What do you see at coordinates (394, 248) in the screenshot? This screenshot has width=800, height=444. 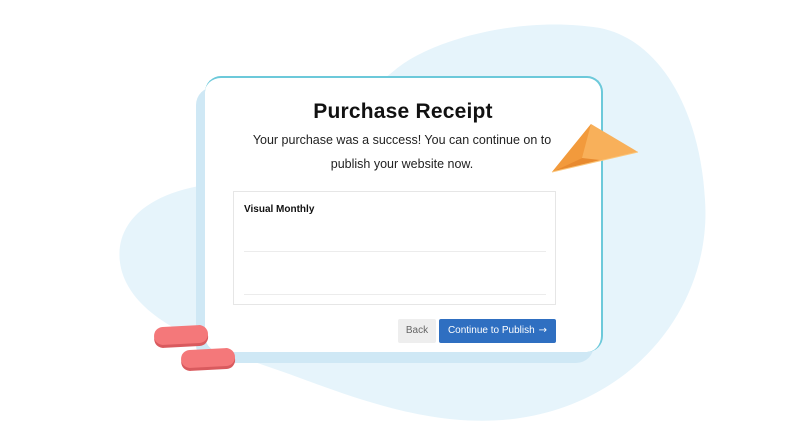 I see `order-summary-panel: Visual Monthly` at bounding box center [394, 248].